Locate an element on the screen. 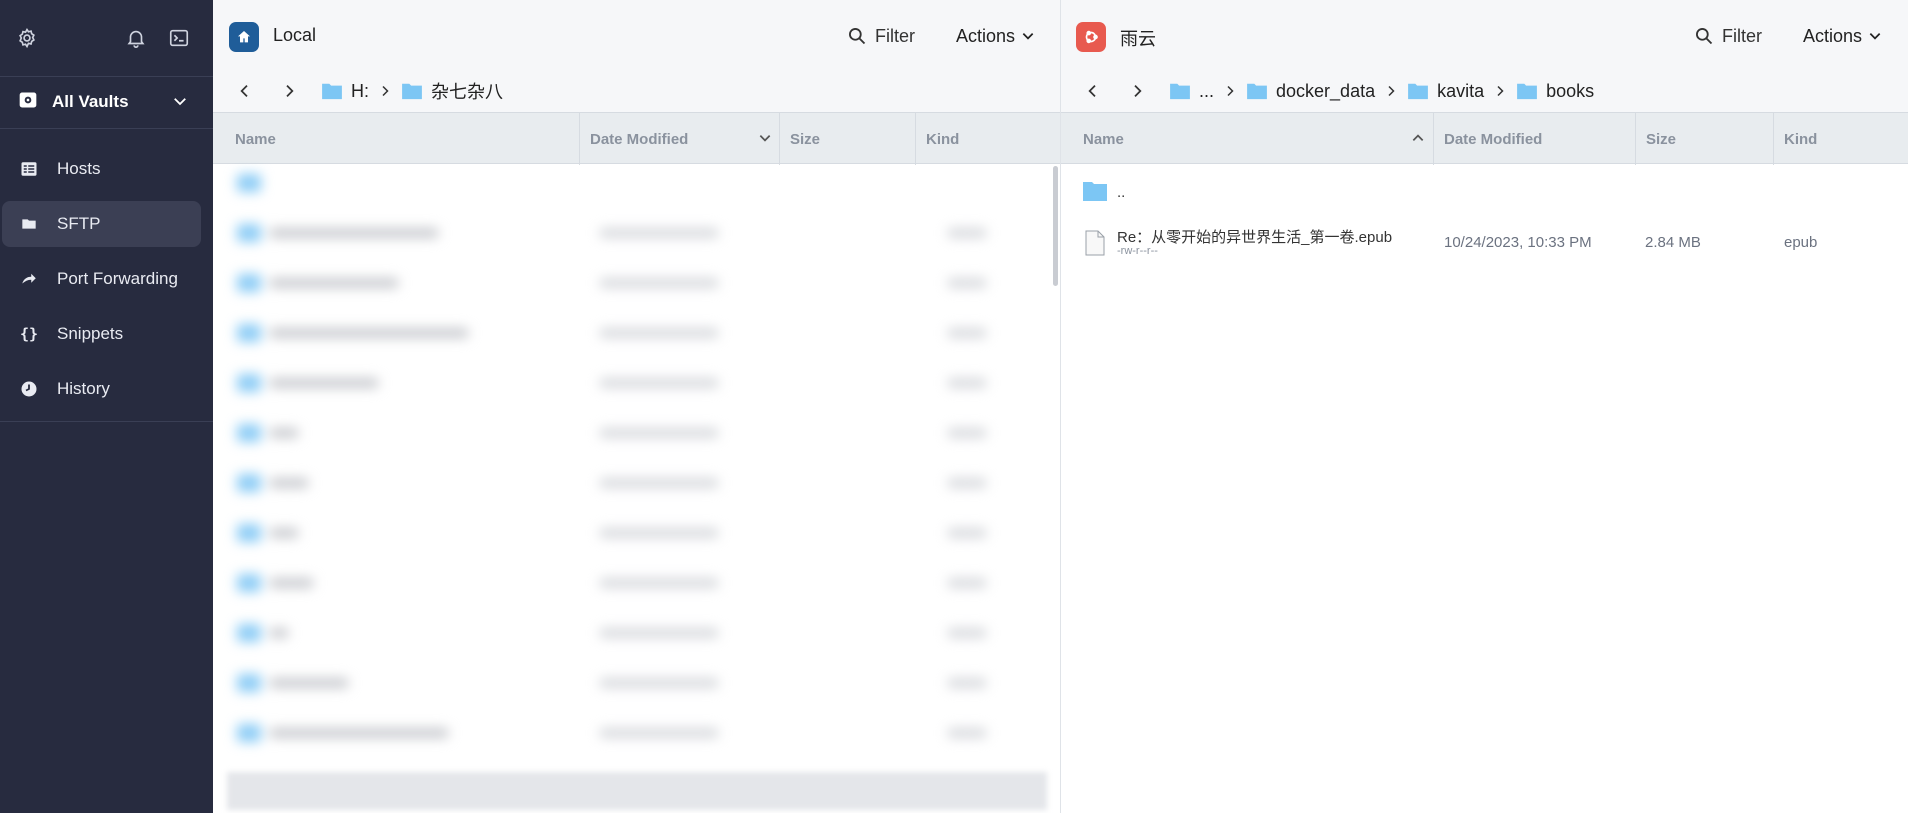 This screenshot has width=1908, height=813. sidebar-item-label: Hosts is located at coordinates (79, 168).